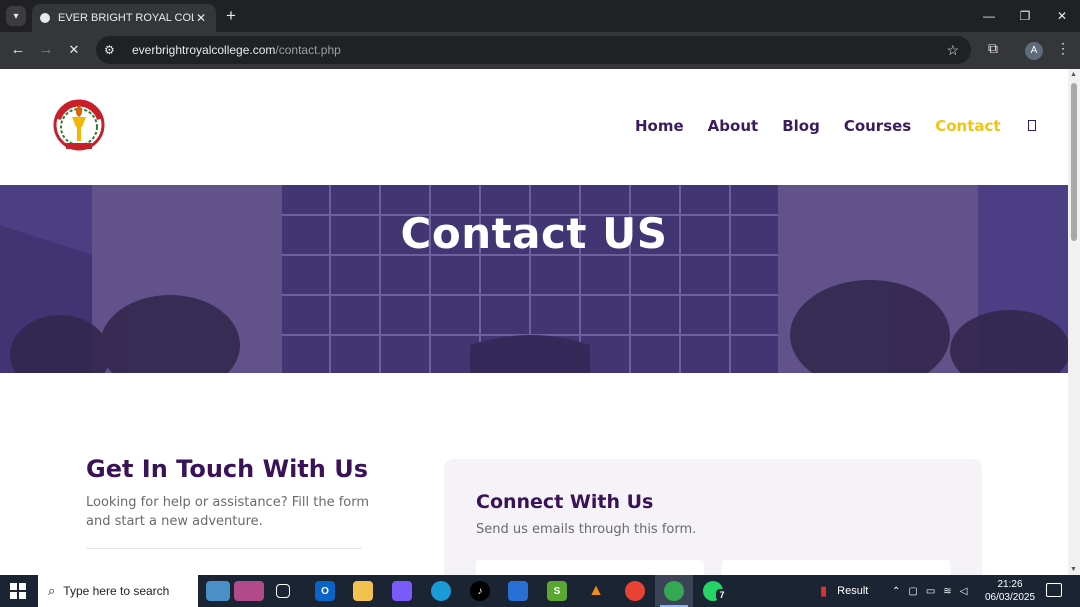  What do you see at coordinates (52, 590) in the screenshot?
I see `search-icon: ⌕` at bounding box center [52, 590].